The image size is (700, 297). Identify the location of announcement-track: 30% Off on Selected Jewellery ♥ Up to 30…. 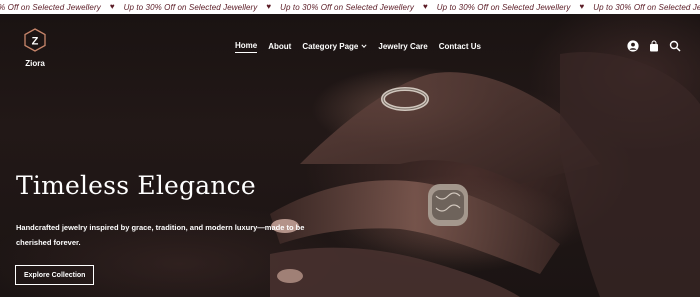
(350, 7).